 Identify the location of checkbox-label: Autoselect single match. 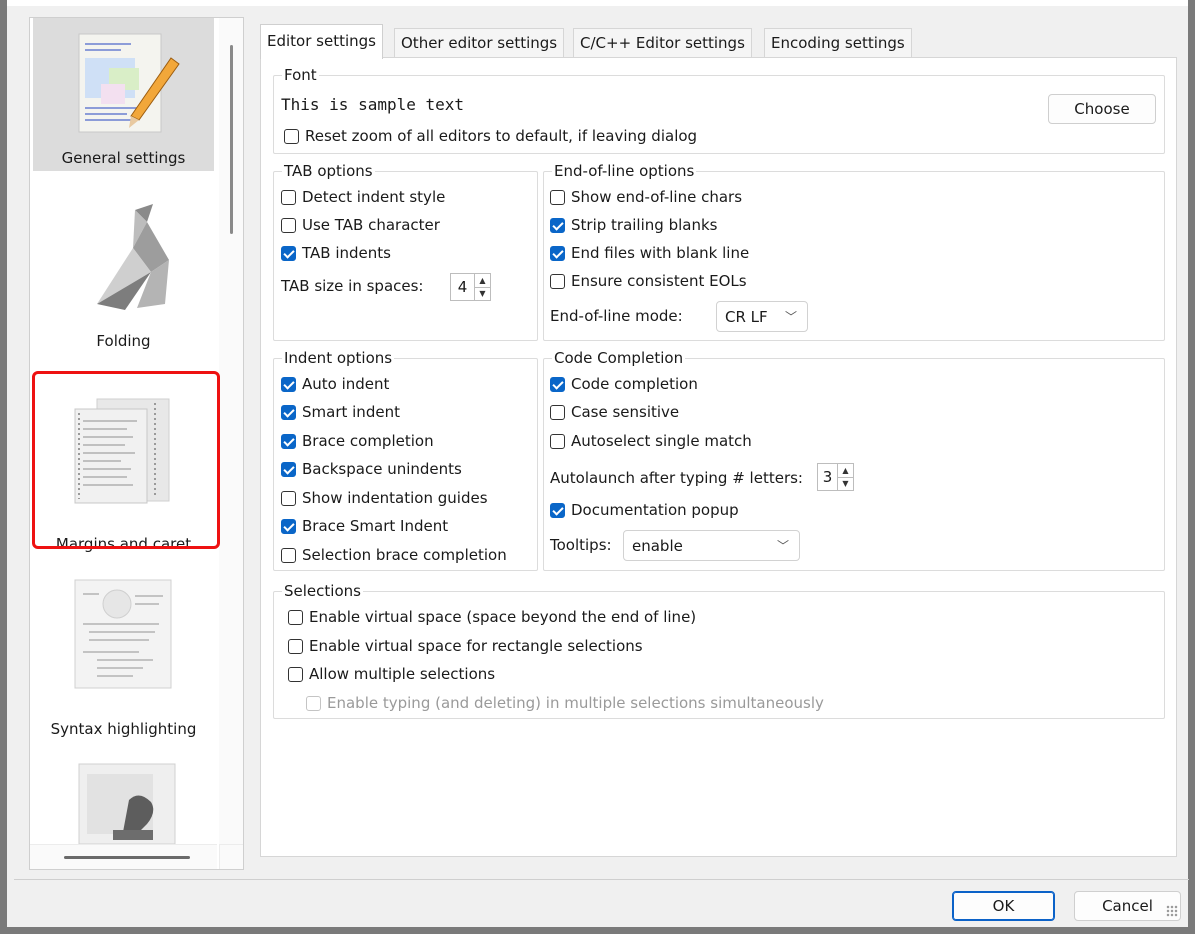
(661, 441).